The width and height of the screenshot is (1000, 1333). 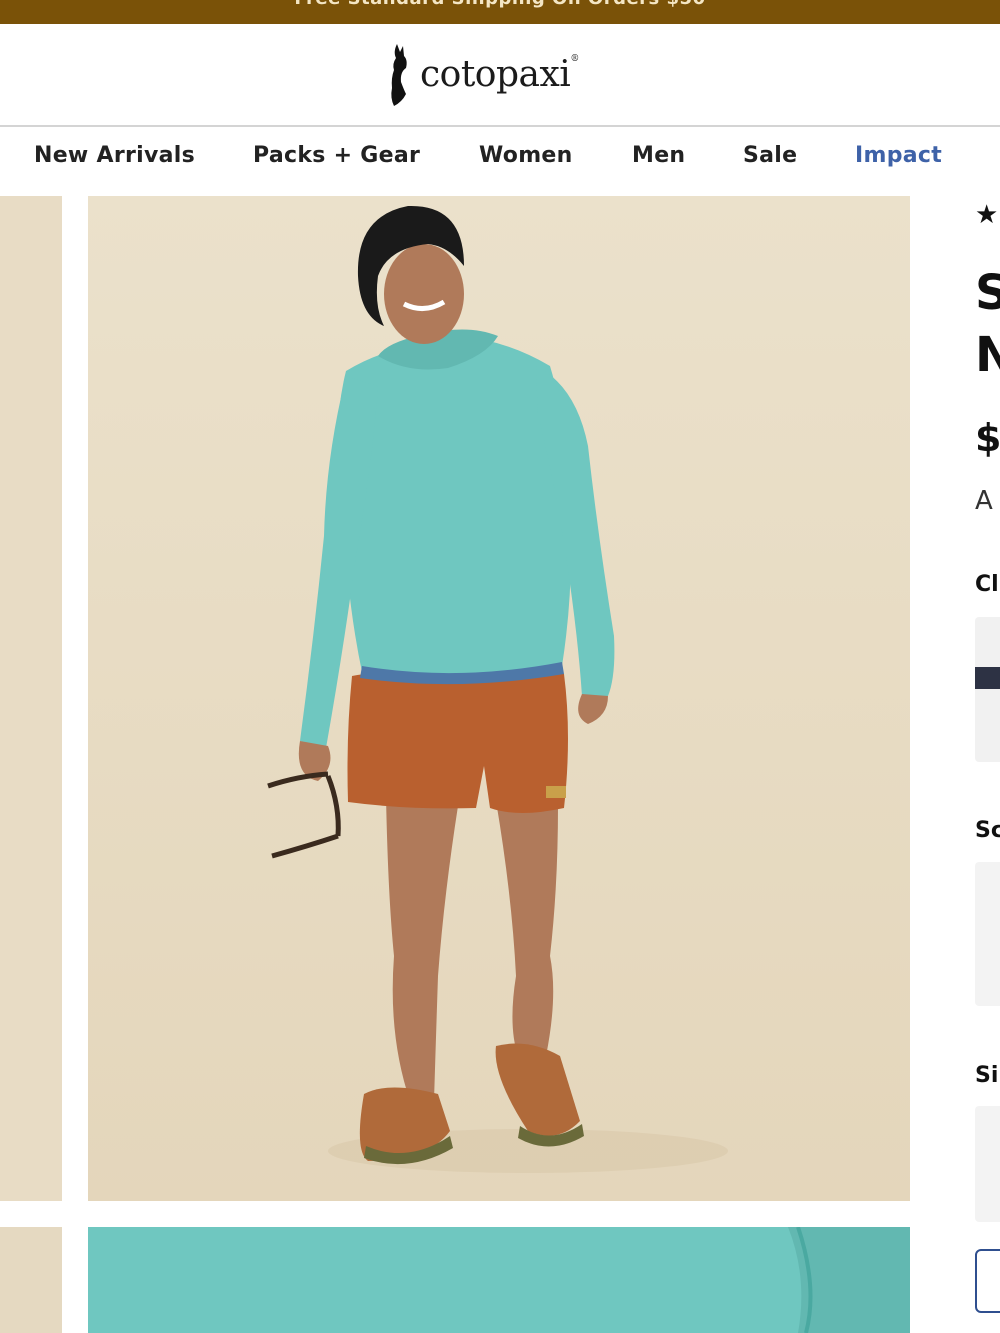 What do you see at coordinates (526, 155) in the screenshot?
I see `nav-women: Women` at bounding box center [526, 155].